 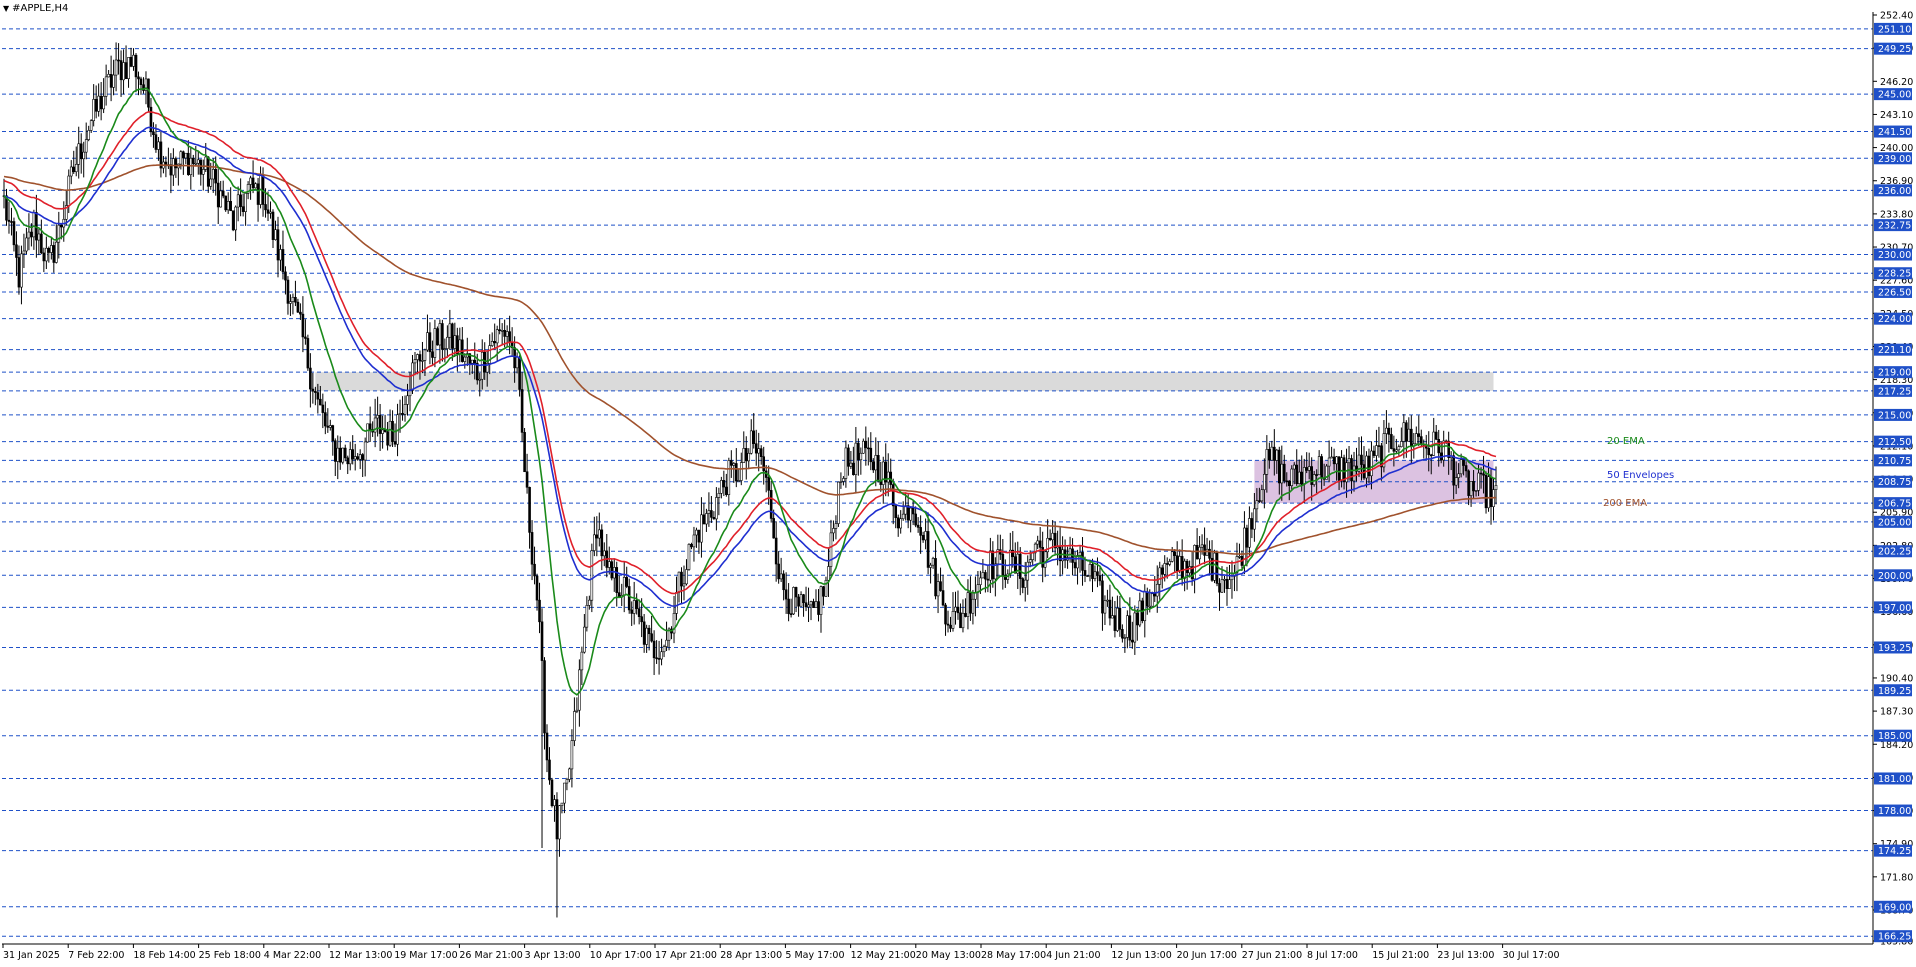 What do you see at coordinates (1896, 712) in the screenshot?
I see `price-tick-label: 187.30` at bounding box center [1896, 712].